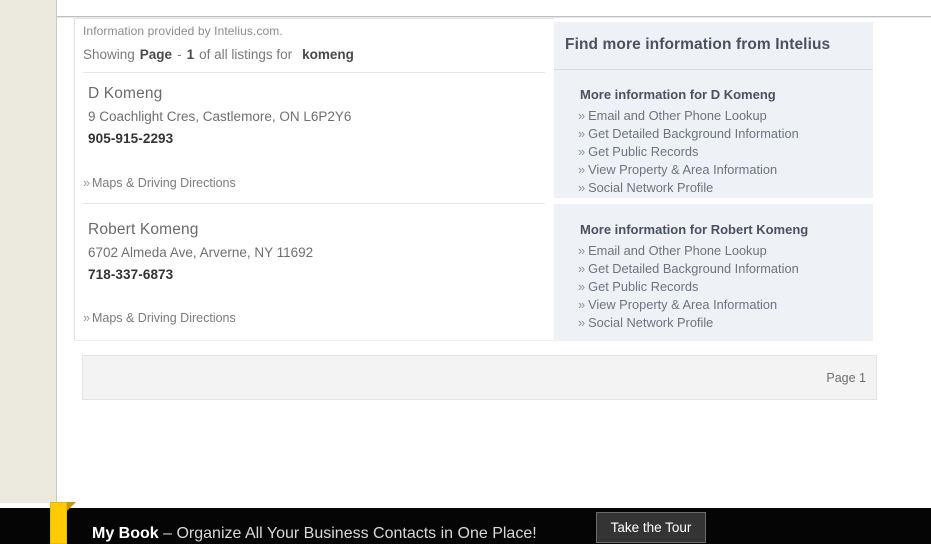 The height and width of the screenshot is (544, 931). Describe the element at coordinates (71, 506) in the screenshot. I see `bookmark-fold-icon` at that location.